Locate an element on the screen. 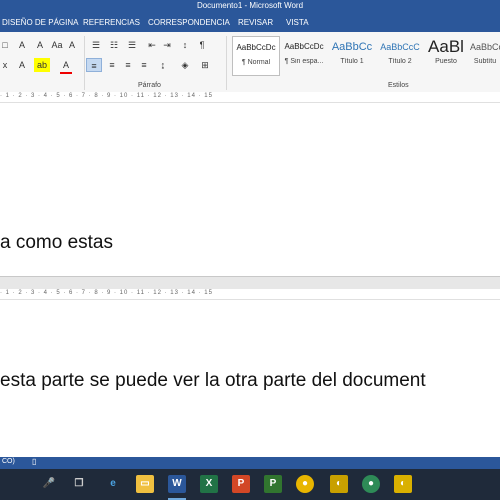 The height and width of the screenshot is (500, 500). change-case-icon: Aa is located at coordinates (57, 45).